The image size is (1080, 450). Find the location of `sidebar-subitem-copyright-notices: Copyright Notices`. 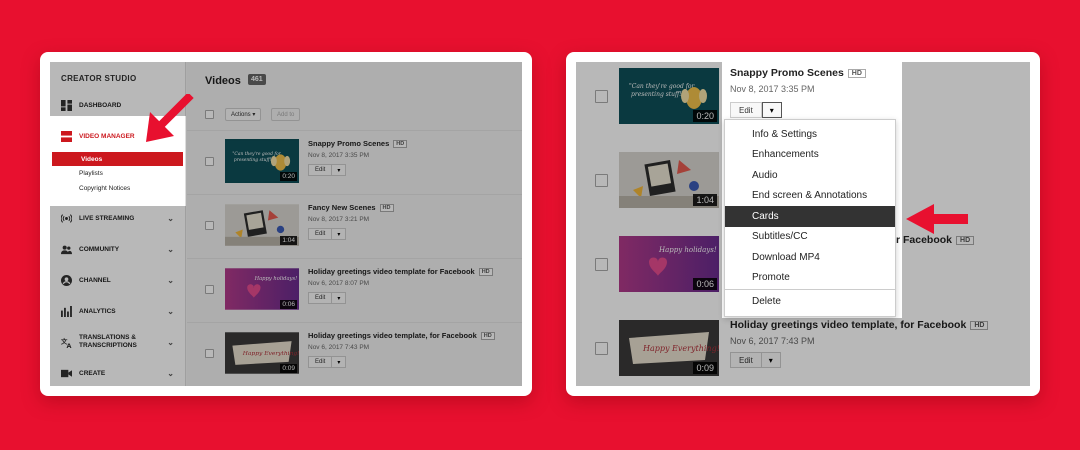

sidebar-subitem-copyright-notices: Copyright Notices is located at coordinates (118, 188).